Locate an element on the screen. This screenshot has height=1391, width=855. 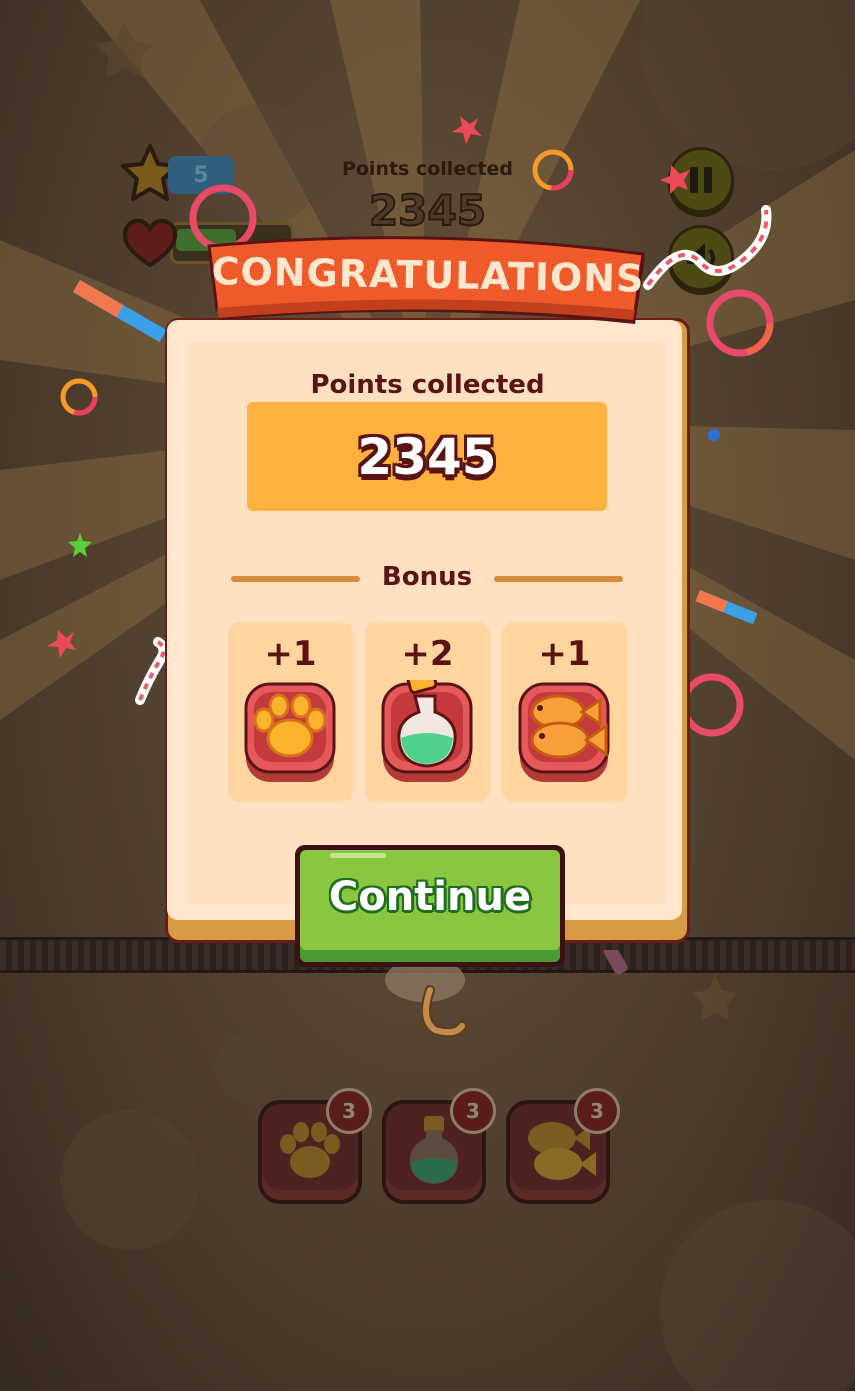
continue-label: Continue is located at coordinates (430, 897).